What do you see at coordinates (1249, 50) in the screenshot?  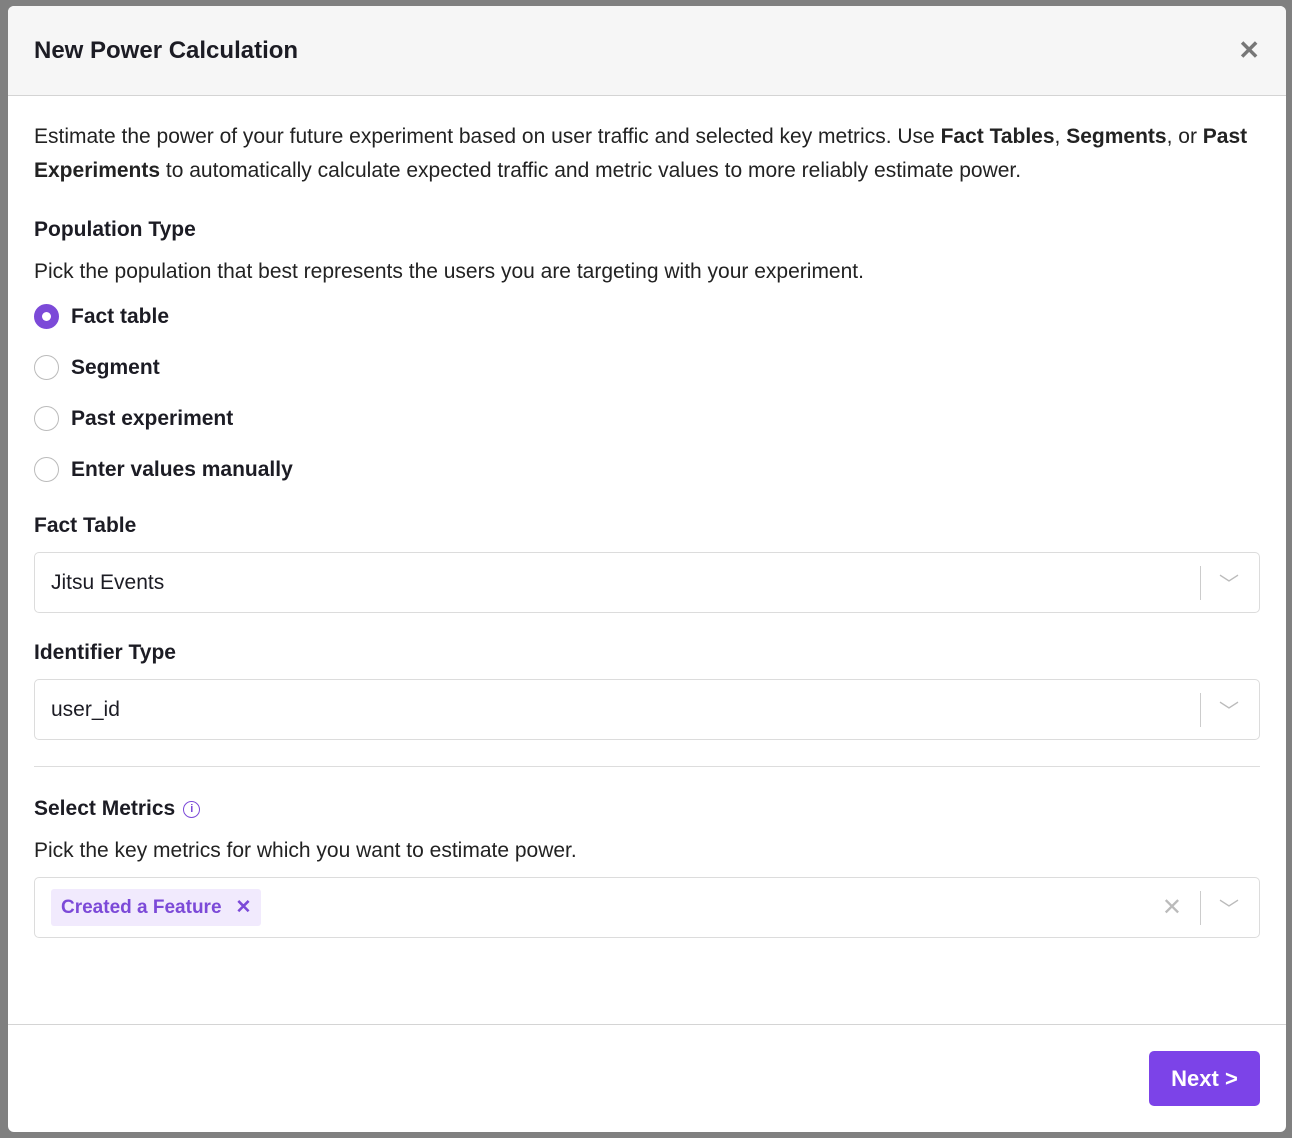 I see `close-icon: ✕` at bounding box center [1249, 50].